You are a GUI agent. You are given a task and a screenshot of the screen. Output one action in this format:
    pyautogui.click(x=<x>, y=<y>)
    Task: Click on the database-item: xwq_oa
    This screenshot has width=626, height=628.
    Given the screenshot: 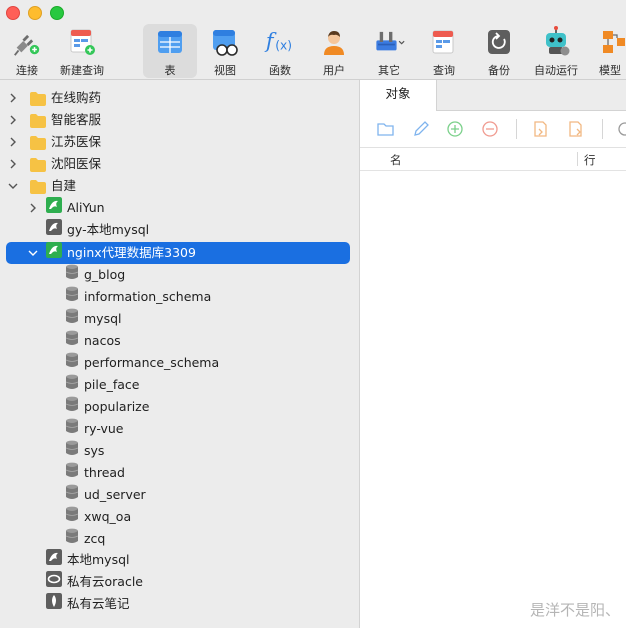 What is the action you would take?
    pyautogui.click(x=98, y=517)
    